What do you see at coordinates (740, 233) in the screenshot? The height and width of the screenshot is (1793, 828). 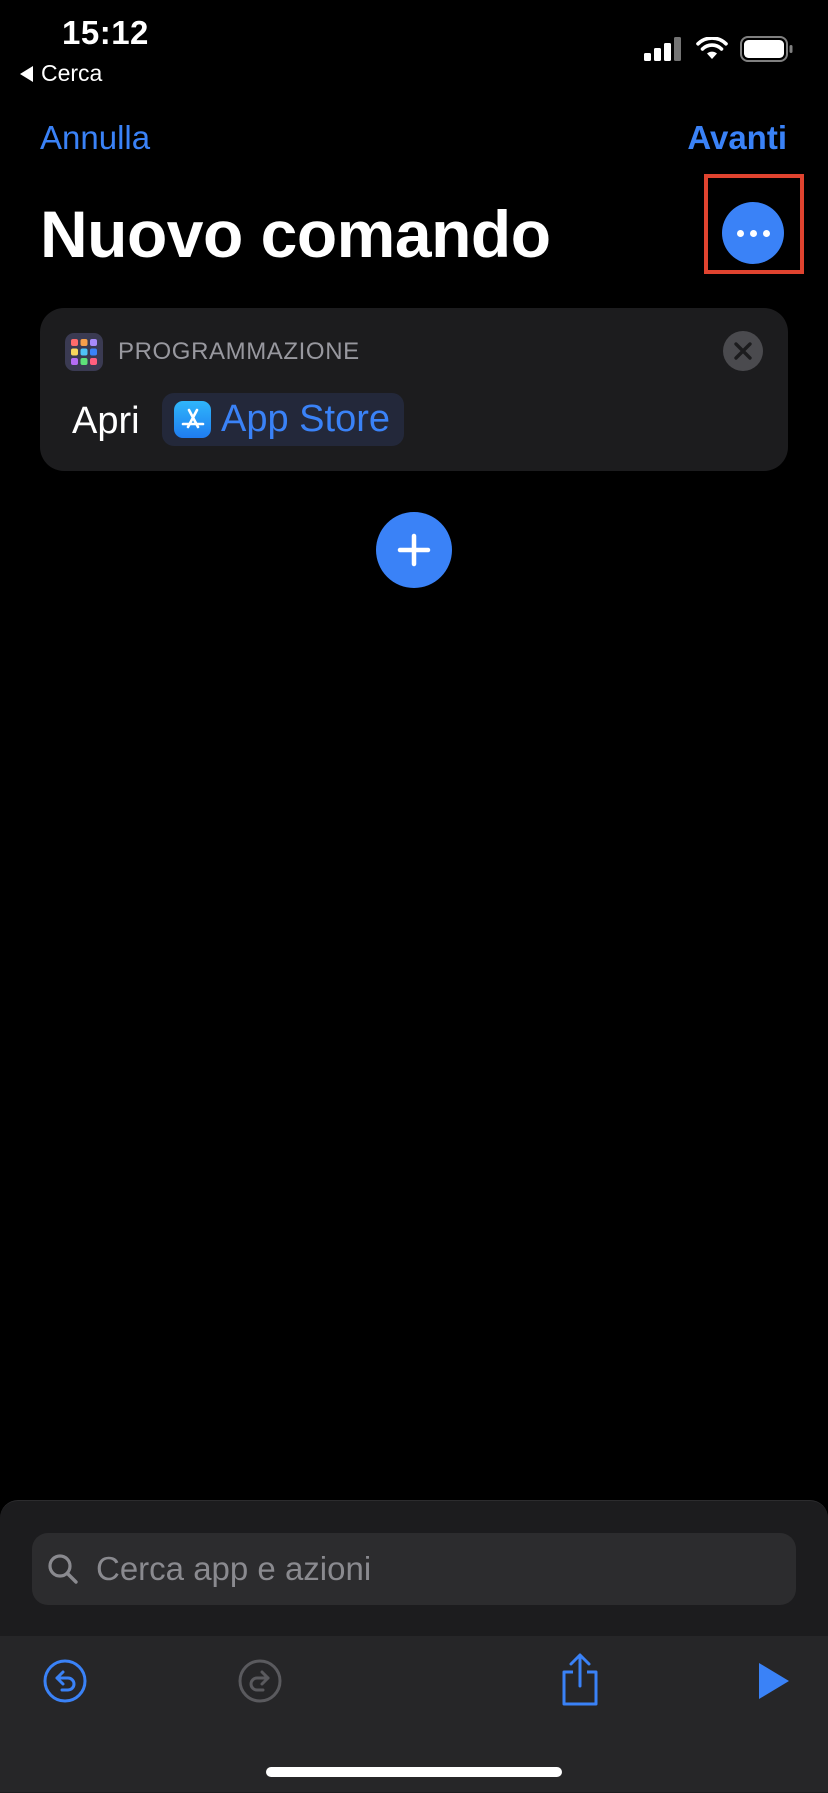 I see `ellipsis-icon` at bounding box center [740, 233].